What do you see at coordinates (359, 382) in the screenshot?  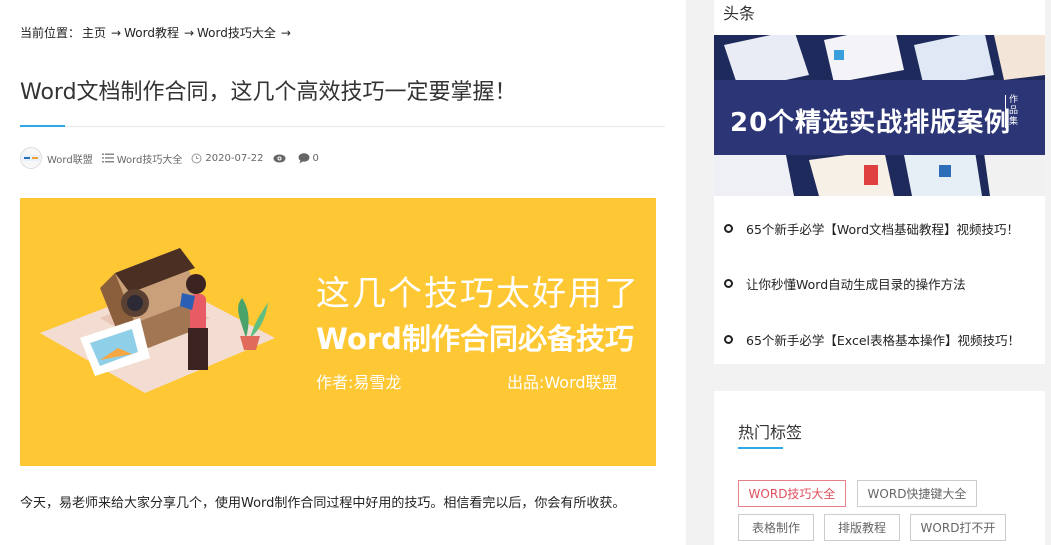 I see `banner-author: 作者:易雪龙` at bounding box center [359, 382].